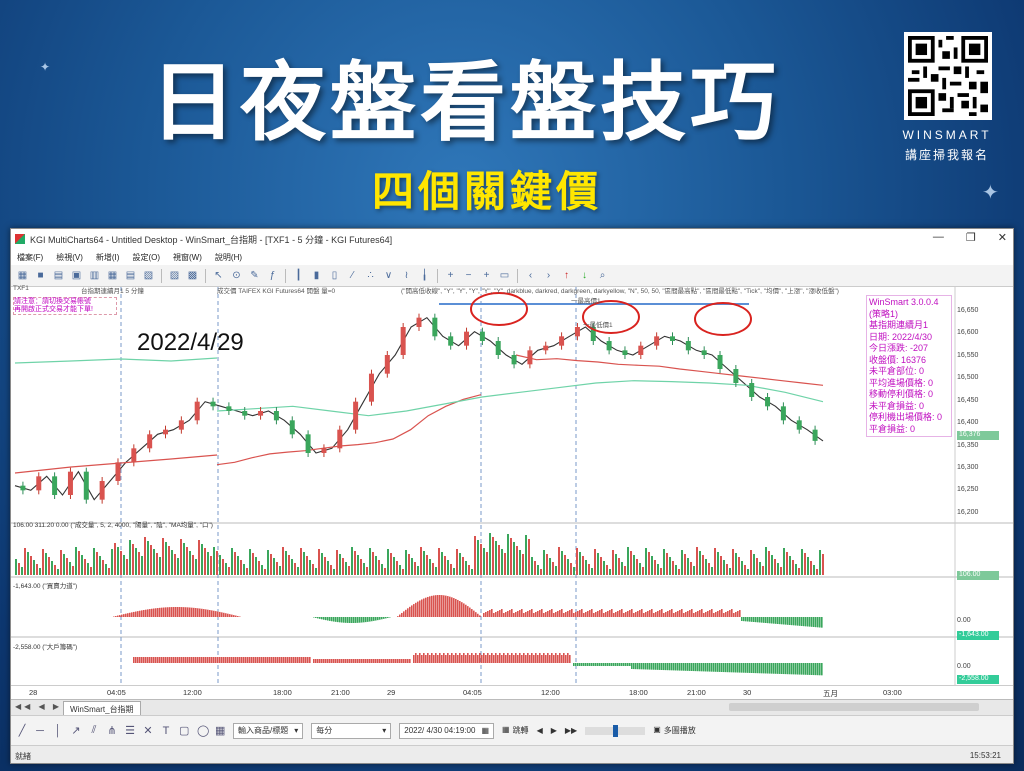 This screenshot has height=771, width=1024. I want to click on jump-button: ▦ 跳轉, so click(515, 730).